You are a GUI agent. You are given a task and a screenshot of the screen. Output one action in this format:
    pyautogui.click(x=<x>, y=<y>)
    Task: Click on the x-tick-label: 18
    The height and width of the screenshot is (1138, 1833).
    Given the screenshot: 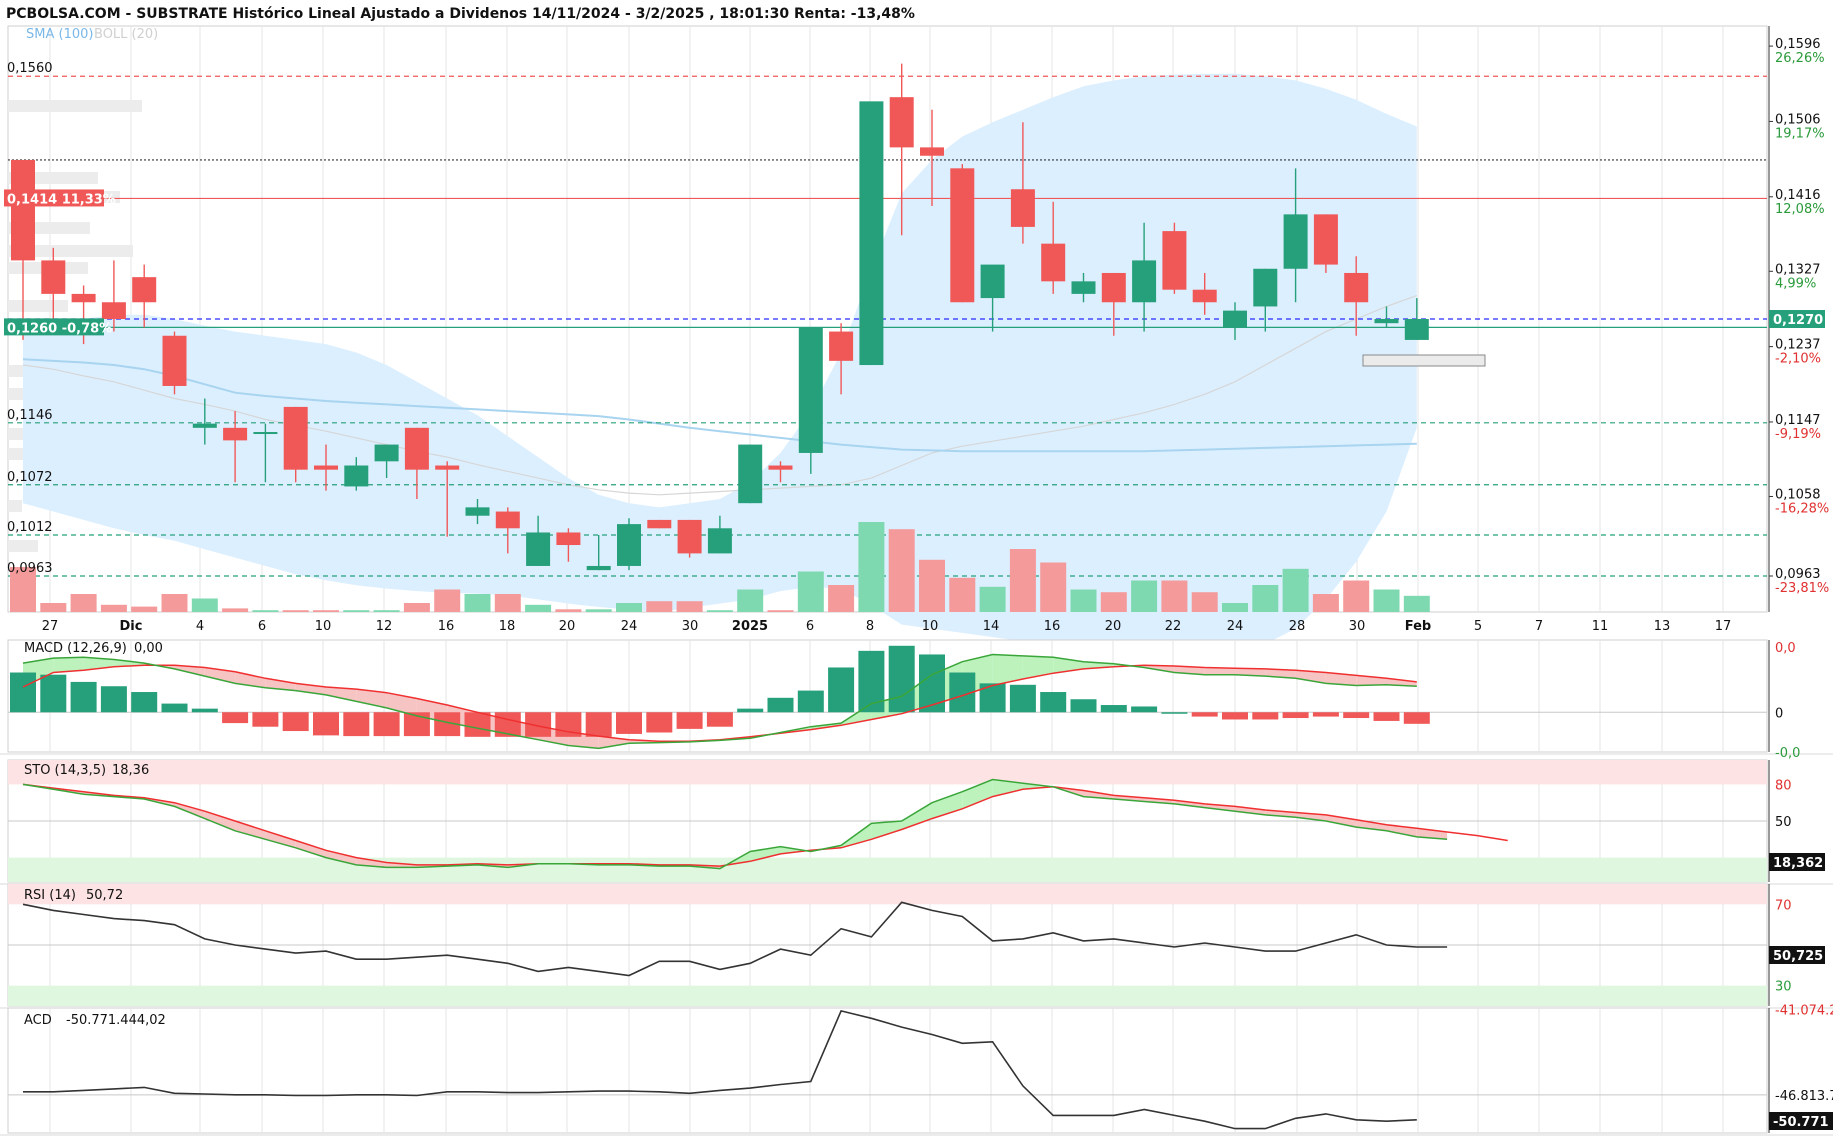 What is the action you would take?
    pyautogui.click(x=507, y=626)
    